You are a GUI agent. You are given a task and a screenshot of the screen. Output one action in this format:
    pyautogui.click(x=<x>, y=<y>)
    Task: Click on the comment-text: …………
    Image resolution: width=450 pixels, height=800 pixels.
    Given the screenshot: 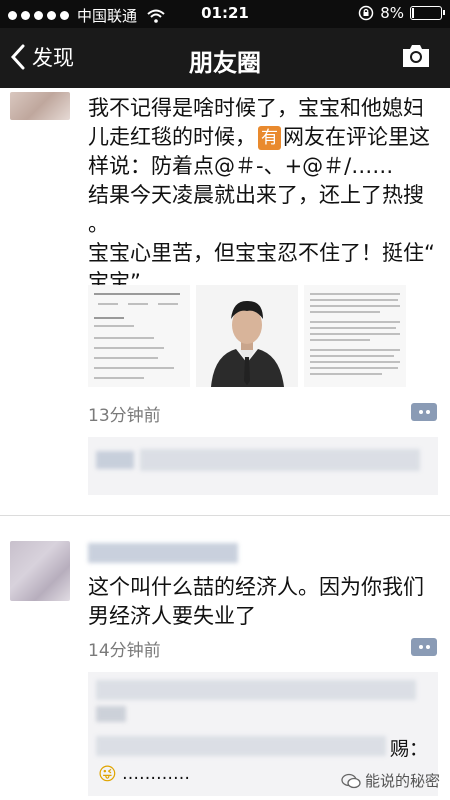 What is the action you would take?
    pyautogui.click(x=156, y=774)
    